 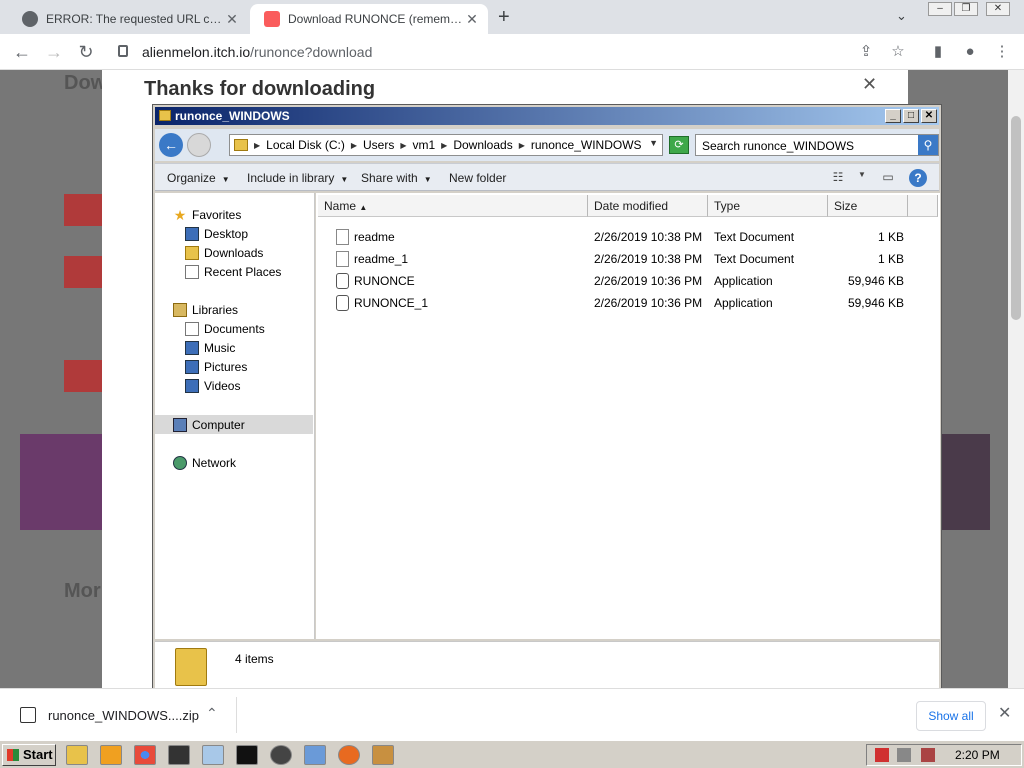 What do you see at coordinates (928, 755) in the screenshot?
I see `volume-muted-icon` at bounding box center [928, 755].